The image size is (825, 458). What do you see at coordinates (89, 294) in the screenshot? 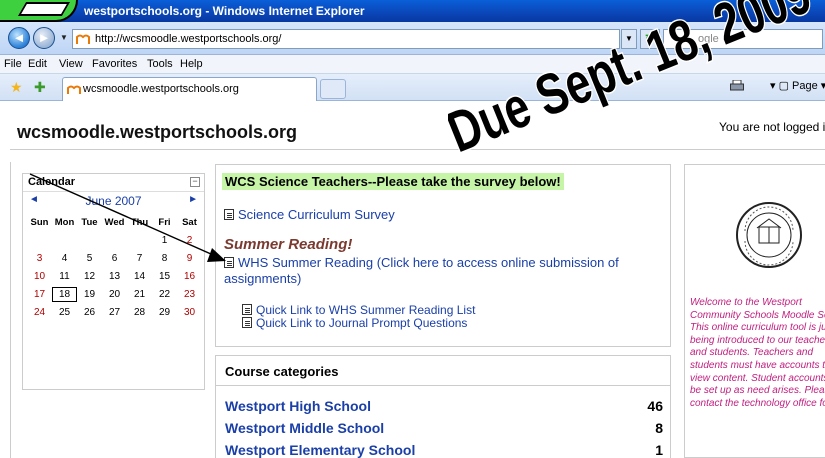
I see `calendar-day: 19` at bounding box center [89, 294].